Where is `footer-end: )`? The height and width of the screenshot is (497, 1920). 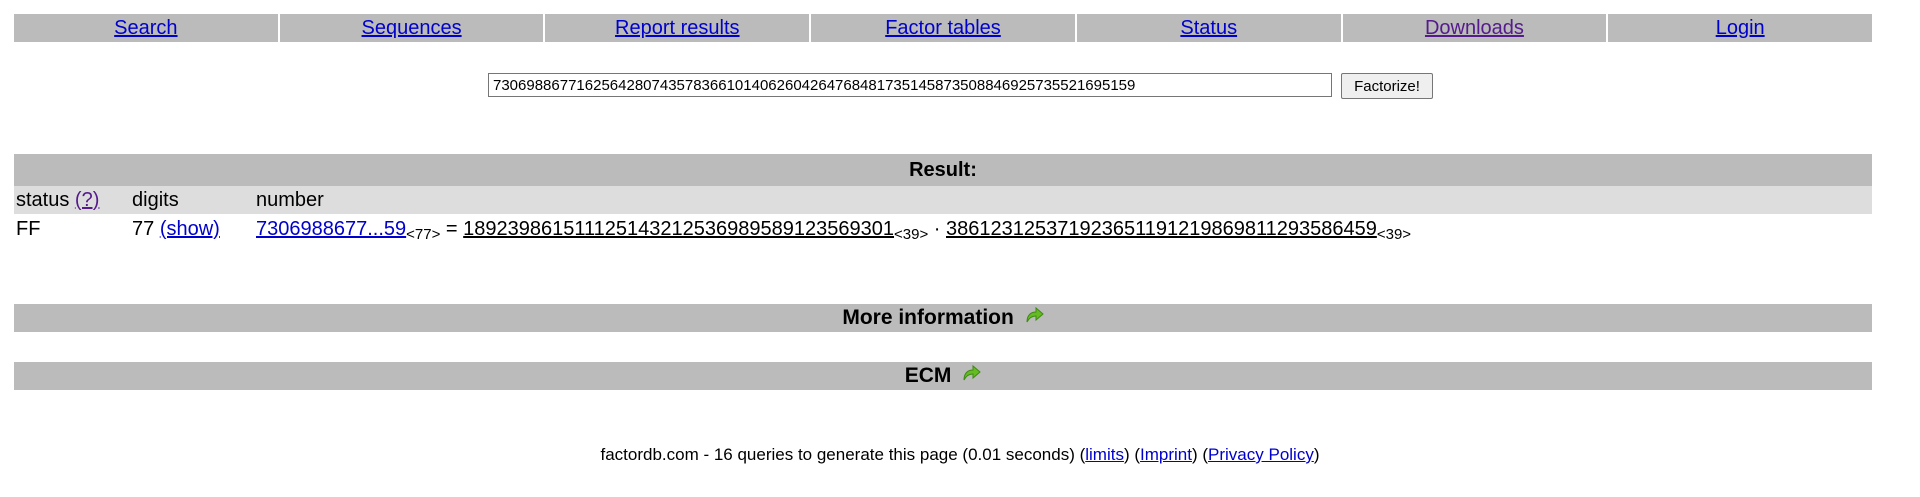
footer-end: ) is located at coordinates (1316, 454).